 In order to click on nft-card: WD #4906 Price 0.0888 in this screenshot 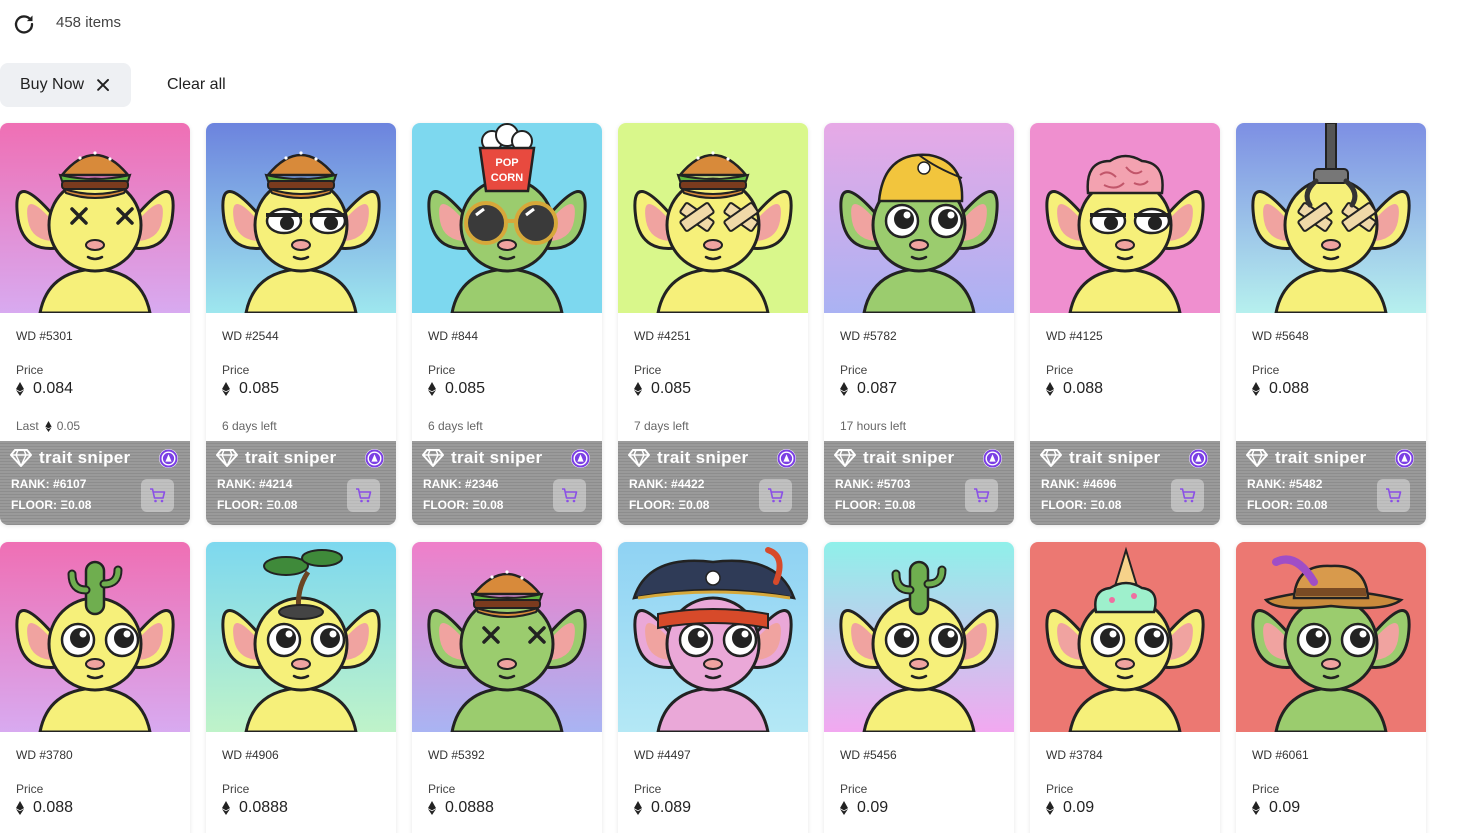, I will do `click(301, 687)`.